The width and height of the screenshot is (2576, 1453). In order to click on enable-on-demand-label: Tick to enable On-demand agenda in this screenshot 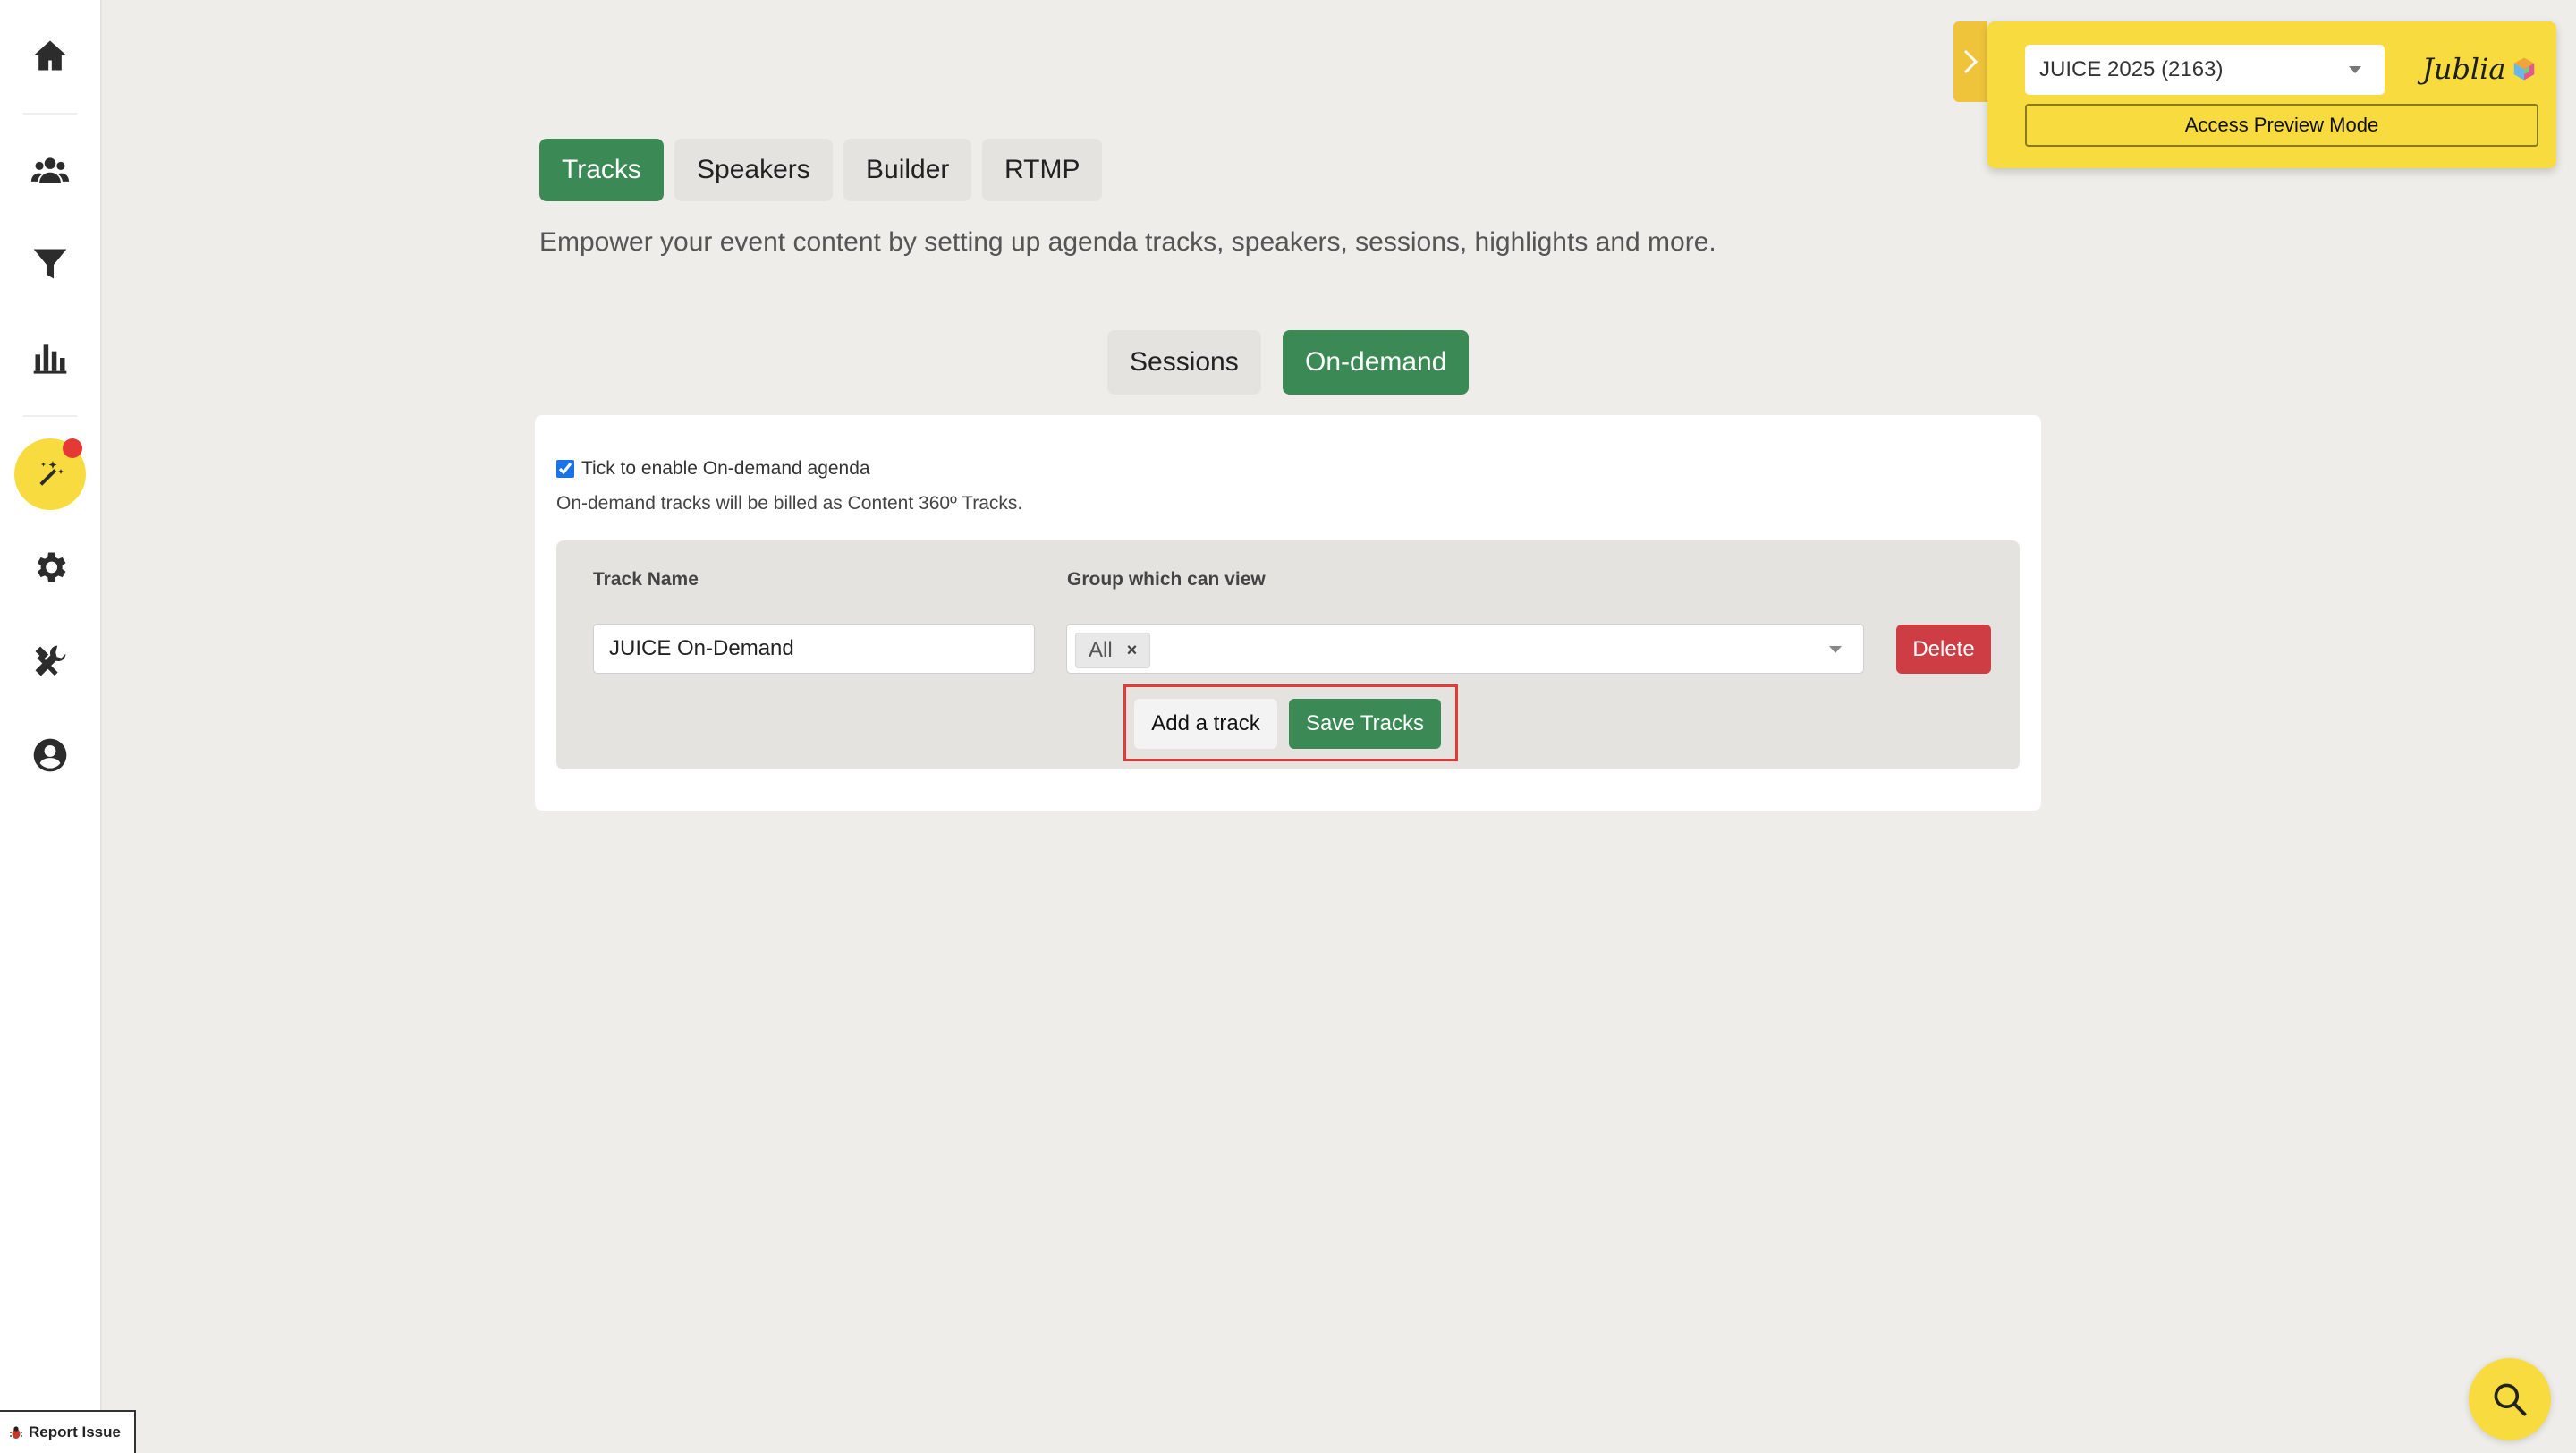, I will do `click(725, 468)`.